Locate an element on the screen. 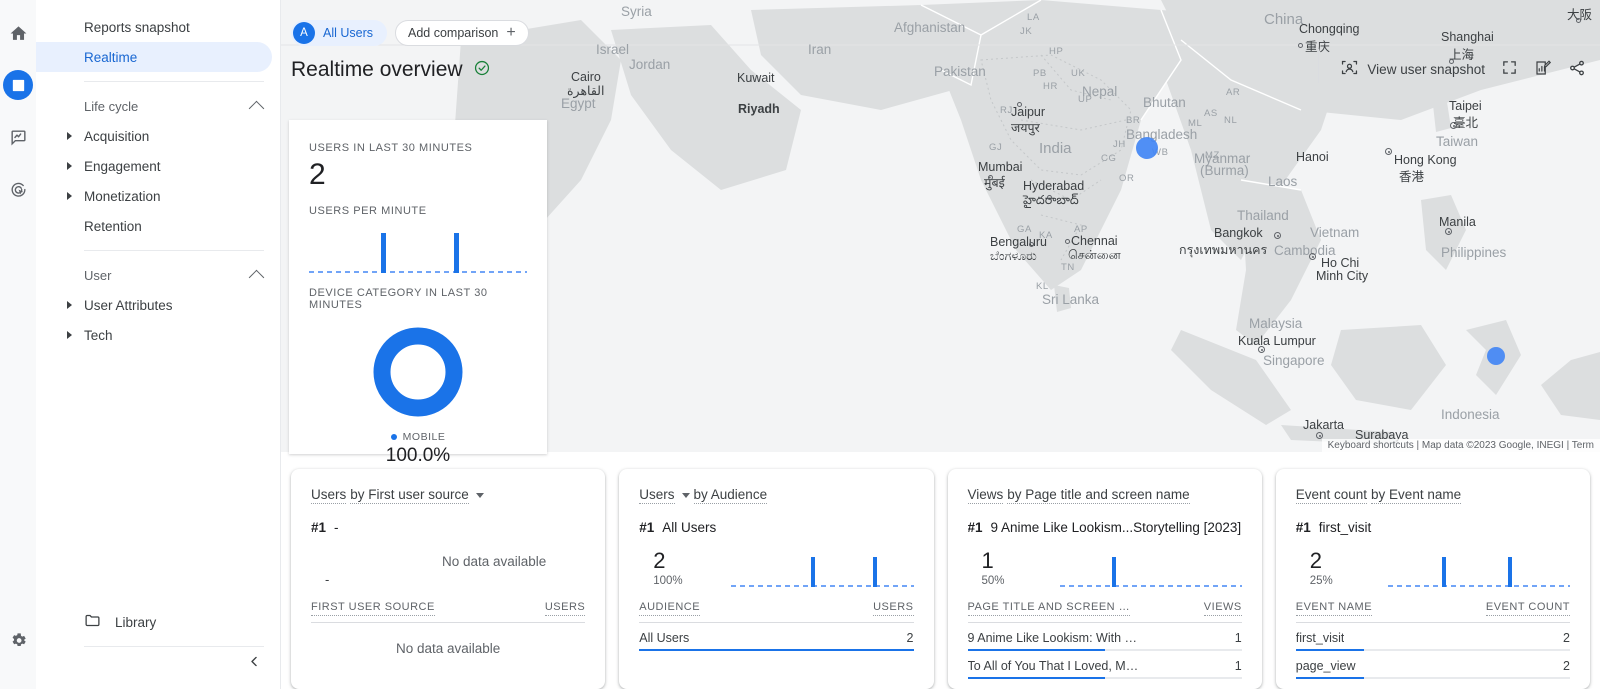 The height and width of the screenshot is (689, 1600). row-label: All Users is located at coordinates (664, 638).